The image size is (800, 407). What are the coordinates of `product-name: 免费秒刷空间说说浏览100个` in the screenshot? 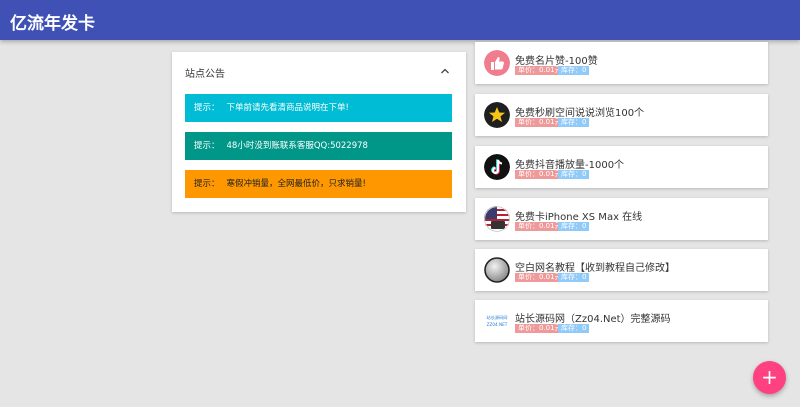 It's located at (580, 113).